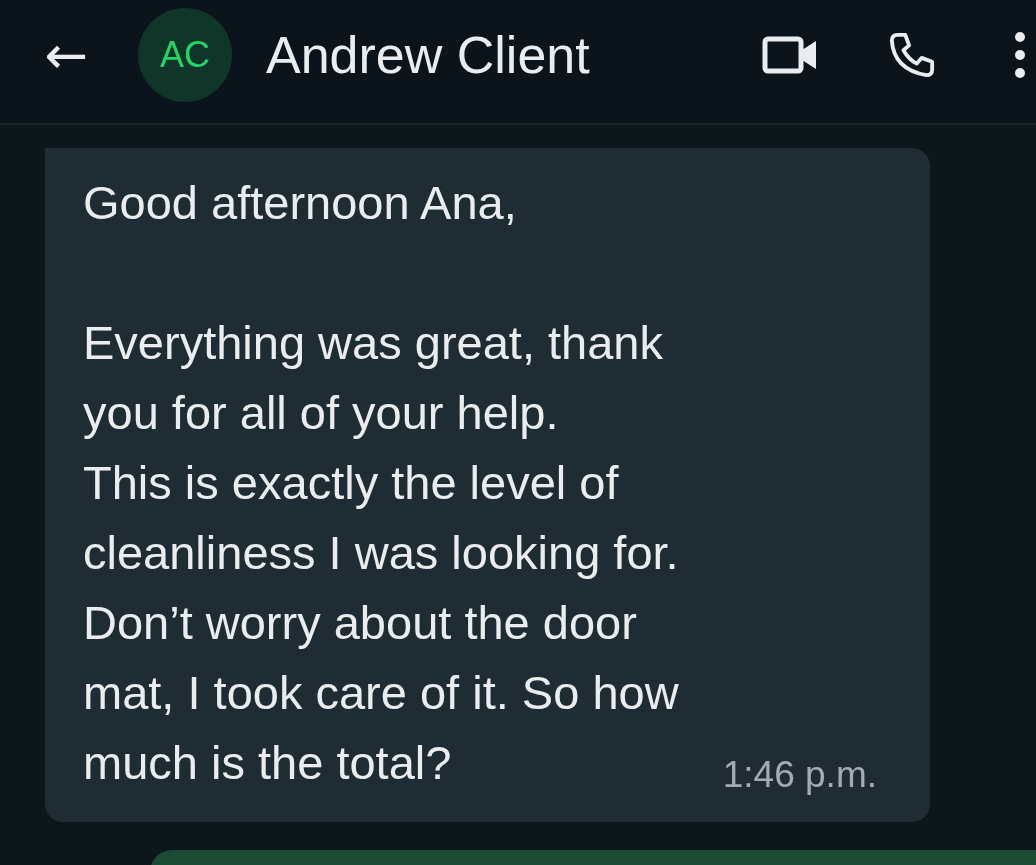 The image size is (1036, 865). Describe the element at coordinates (428, 54) in the screenshot. I see `contact-name: Andrew Client` at that location.